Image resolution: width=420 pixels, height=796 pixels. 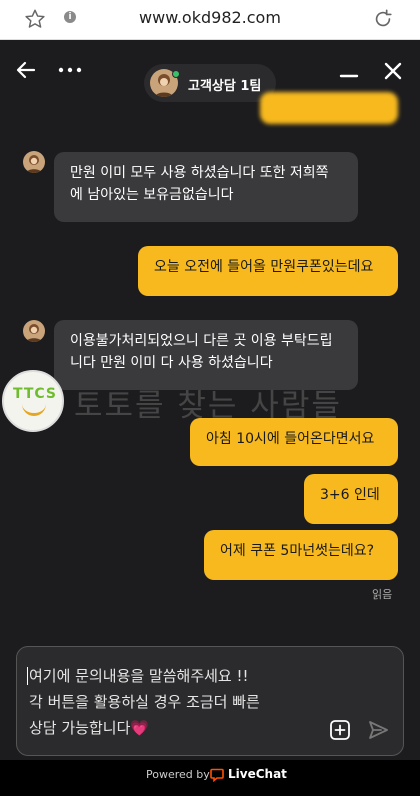 I want to click on add-attachment-icon, so click(x=340, y=730).